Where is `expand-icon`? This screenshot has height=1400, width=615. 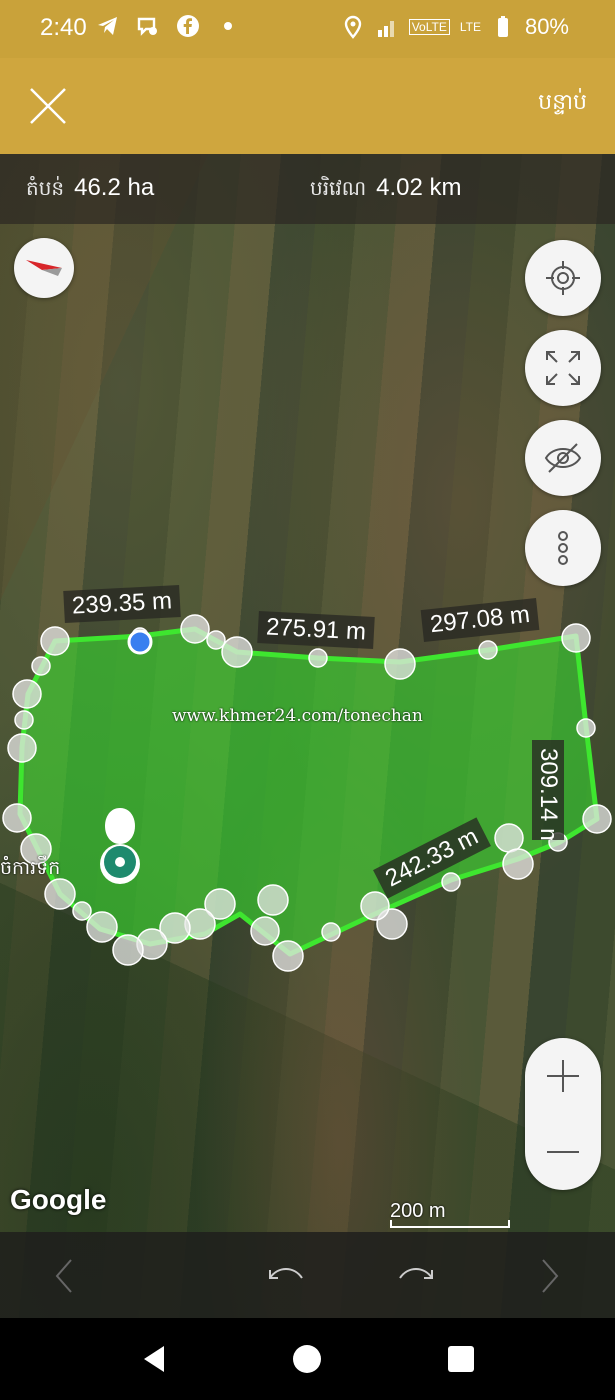
expand-icon is located at coordinates (563, 368).